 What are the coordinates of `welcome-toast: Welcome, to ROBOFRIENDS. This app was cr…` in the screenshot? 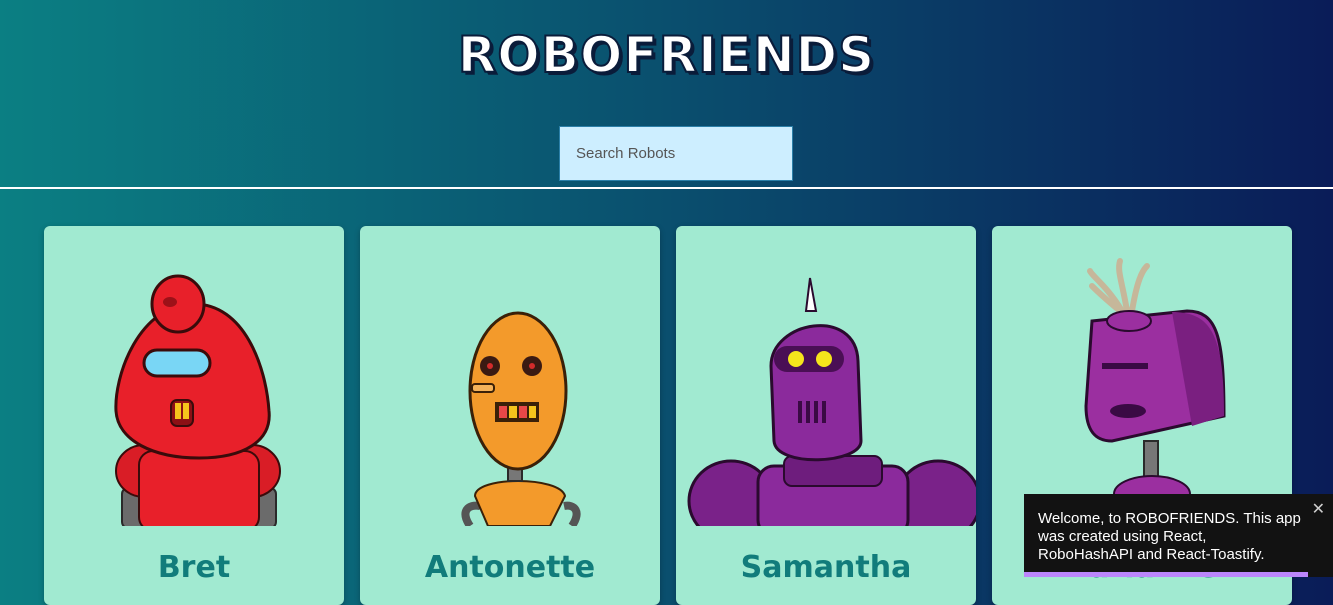 It's located at (1178, 535).